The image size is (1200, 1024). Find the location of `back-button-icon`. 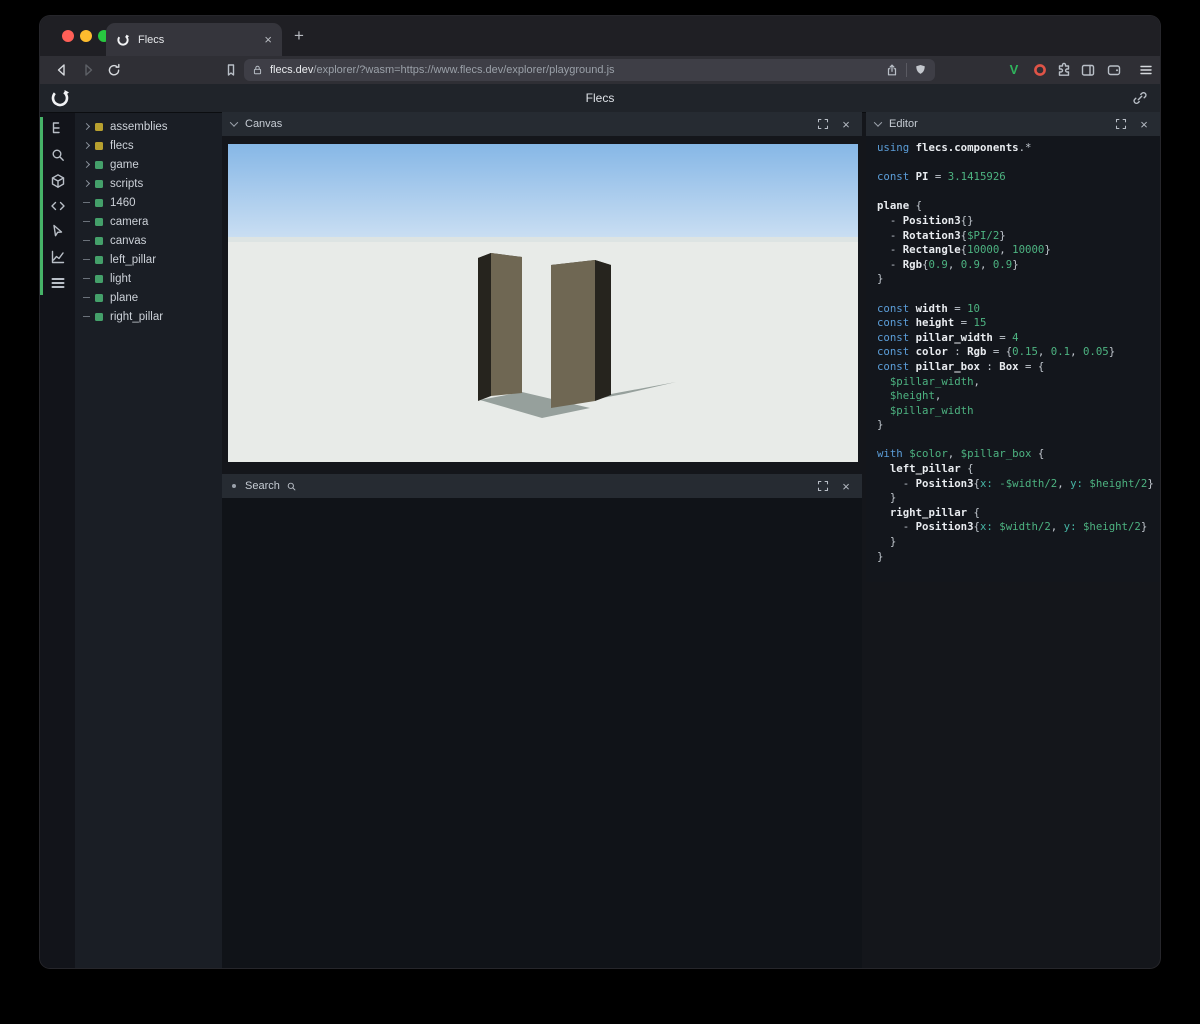

back-button-icon is located at coordinates (62, 70).